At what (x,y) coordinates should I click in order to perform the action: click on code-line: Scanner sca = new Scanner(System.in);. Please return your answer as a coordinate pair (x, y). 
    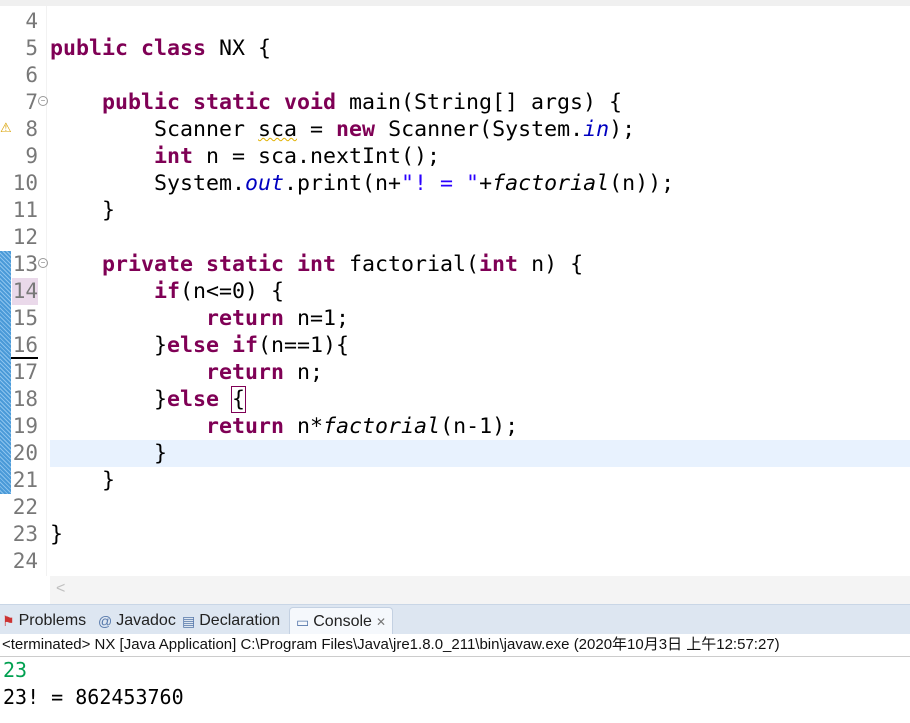
    Looking at the image, I should click on (342, 129).